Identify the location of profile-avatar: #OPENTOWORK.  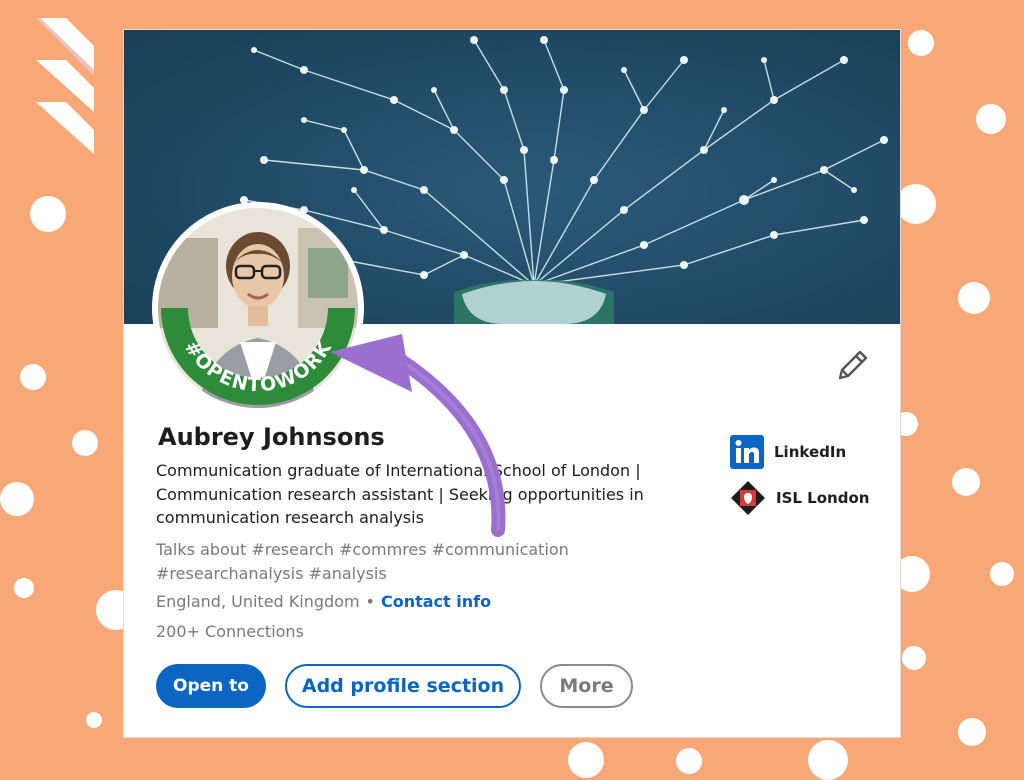
(258, 308).